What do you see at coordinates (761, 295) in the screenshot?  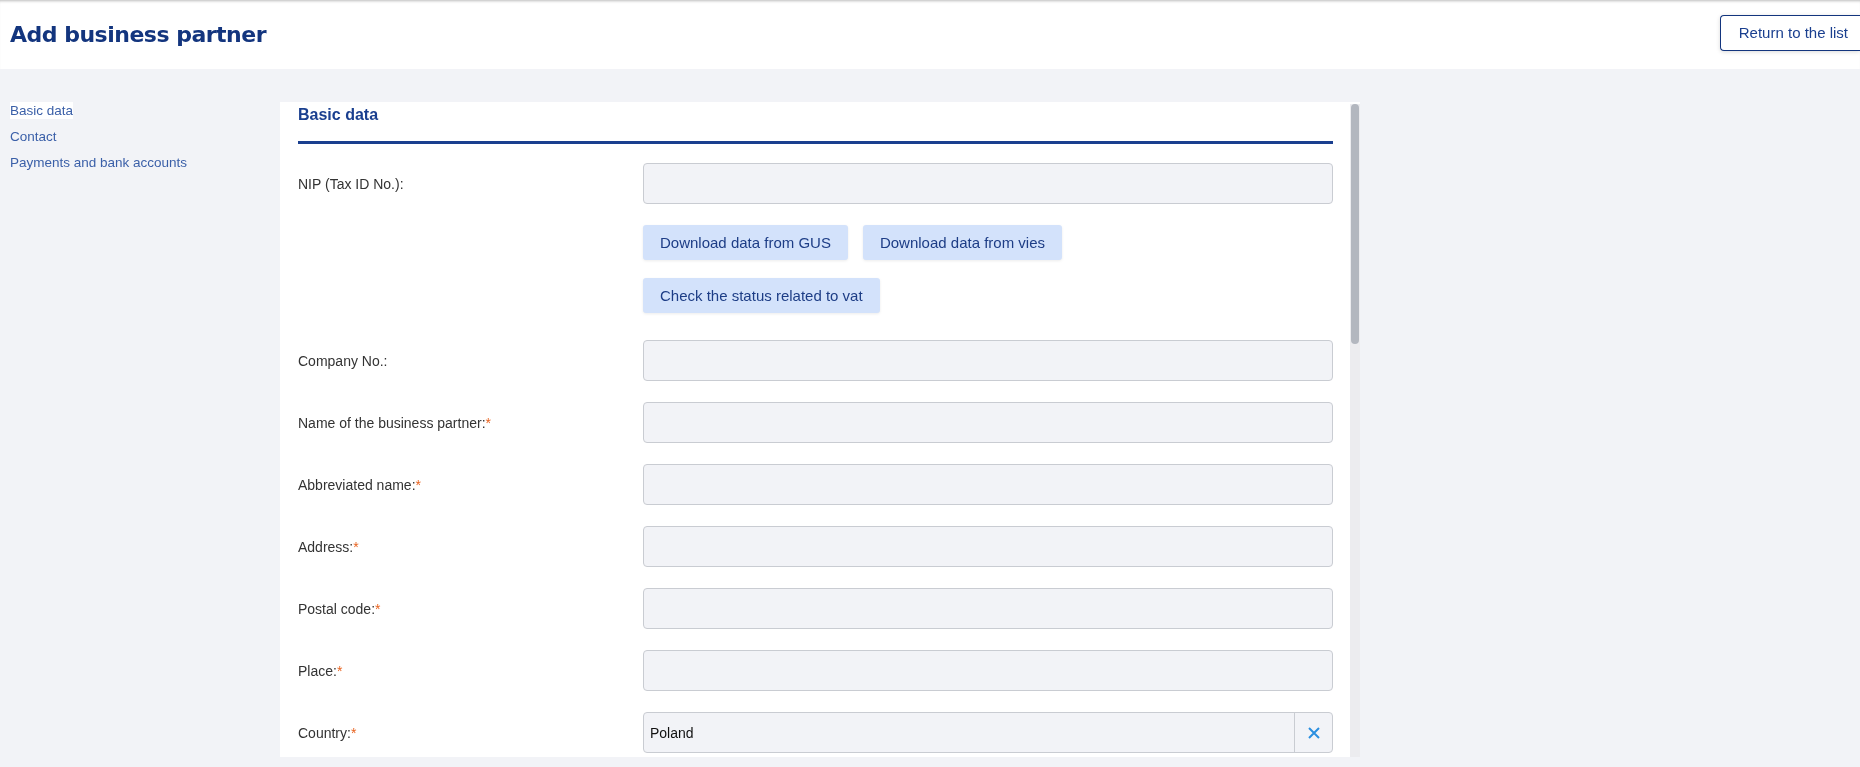 I see `action-button: Check the status related to vat` at bounding box center [761, 295].